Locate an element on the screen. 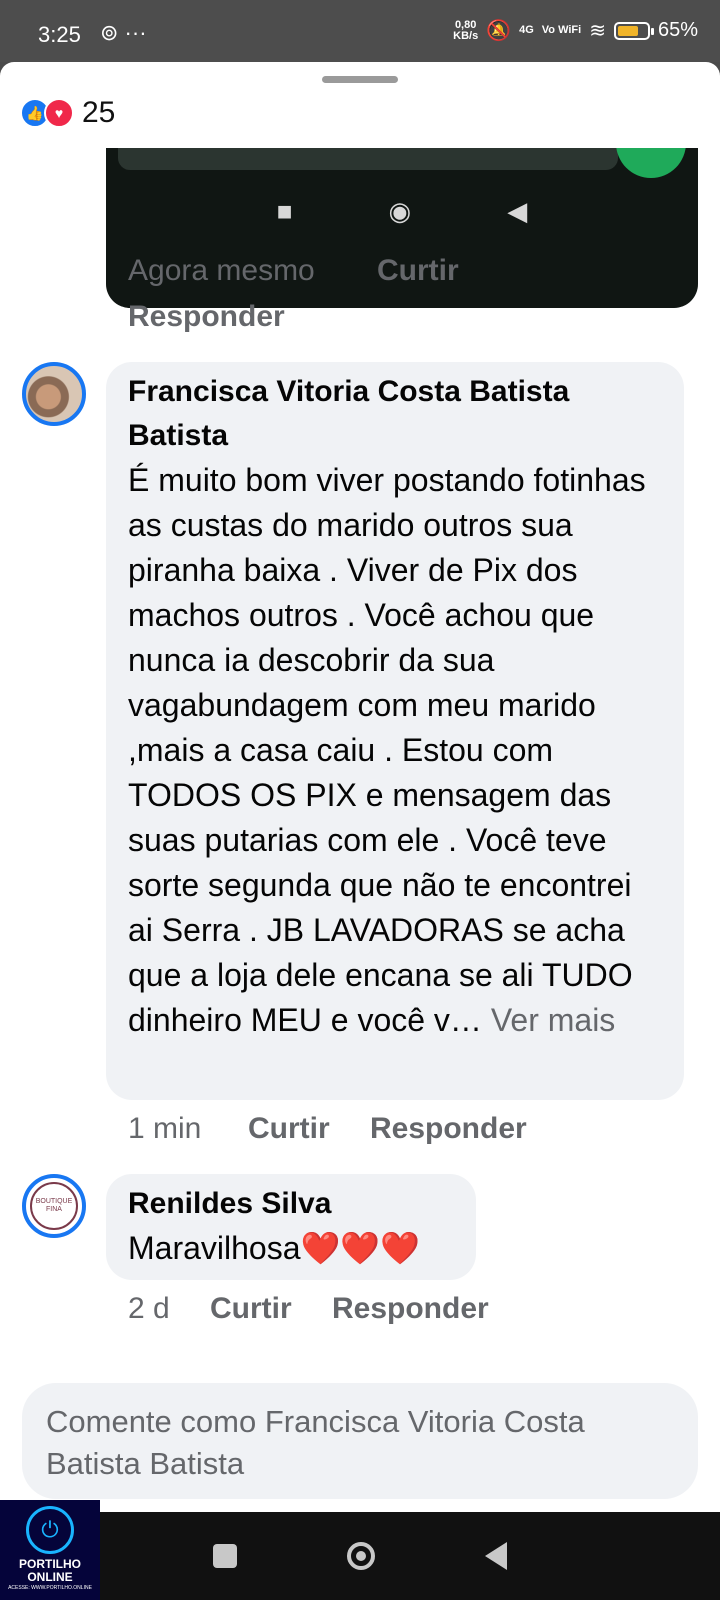  image-send-button is located at coordinates (651, 163).